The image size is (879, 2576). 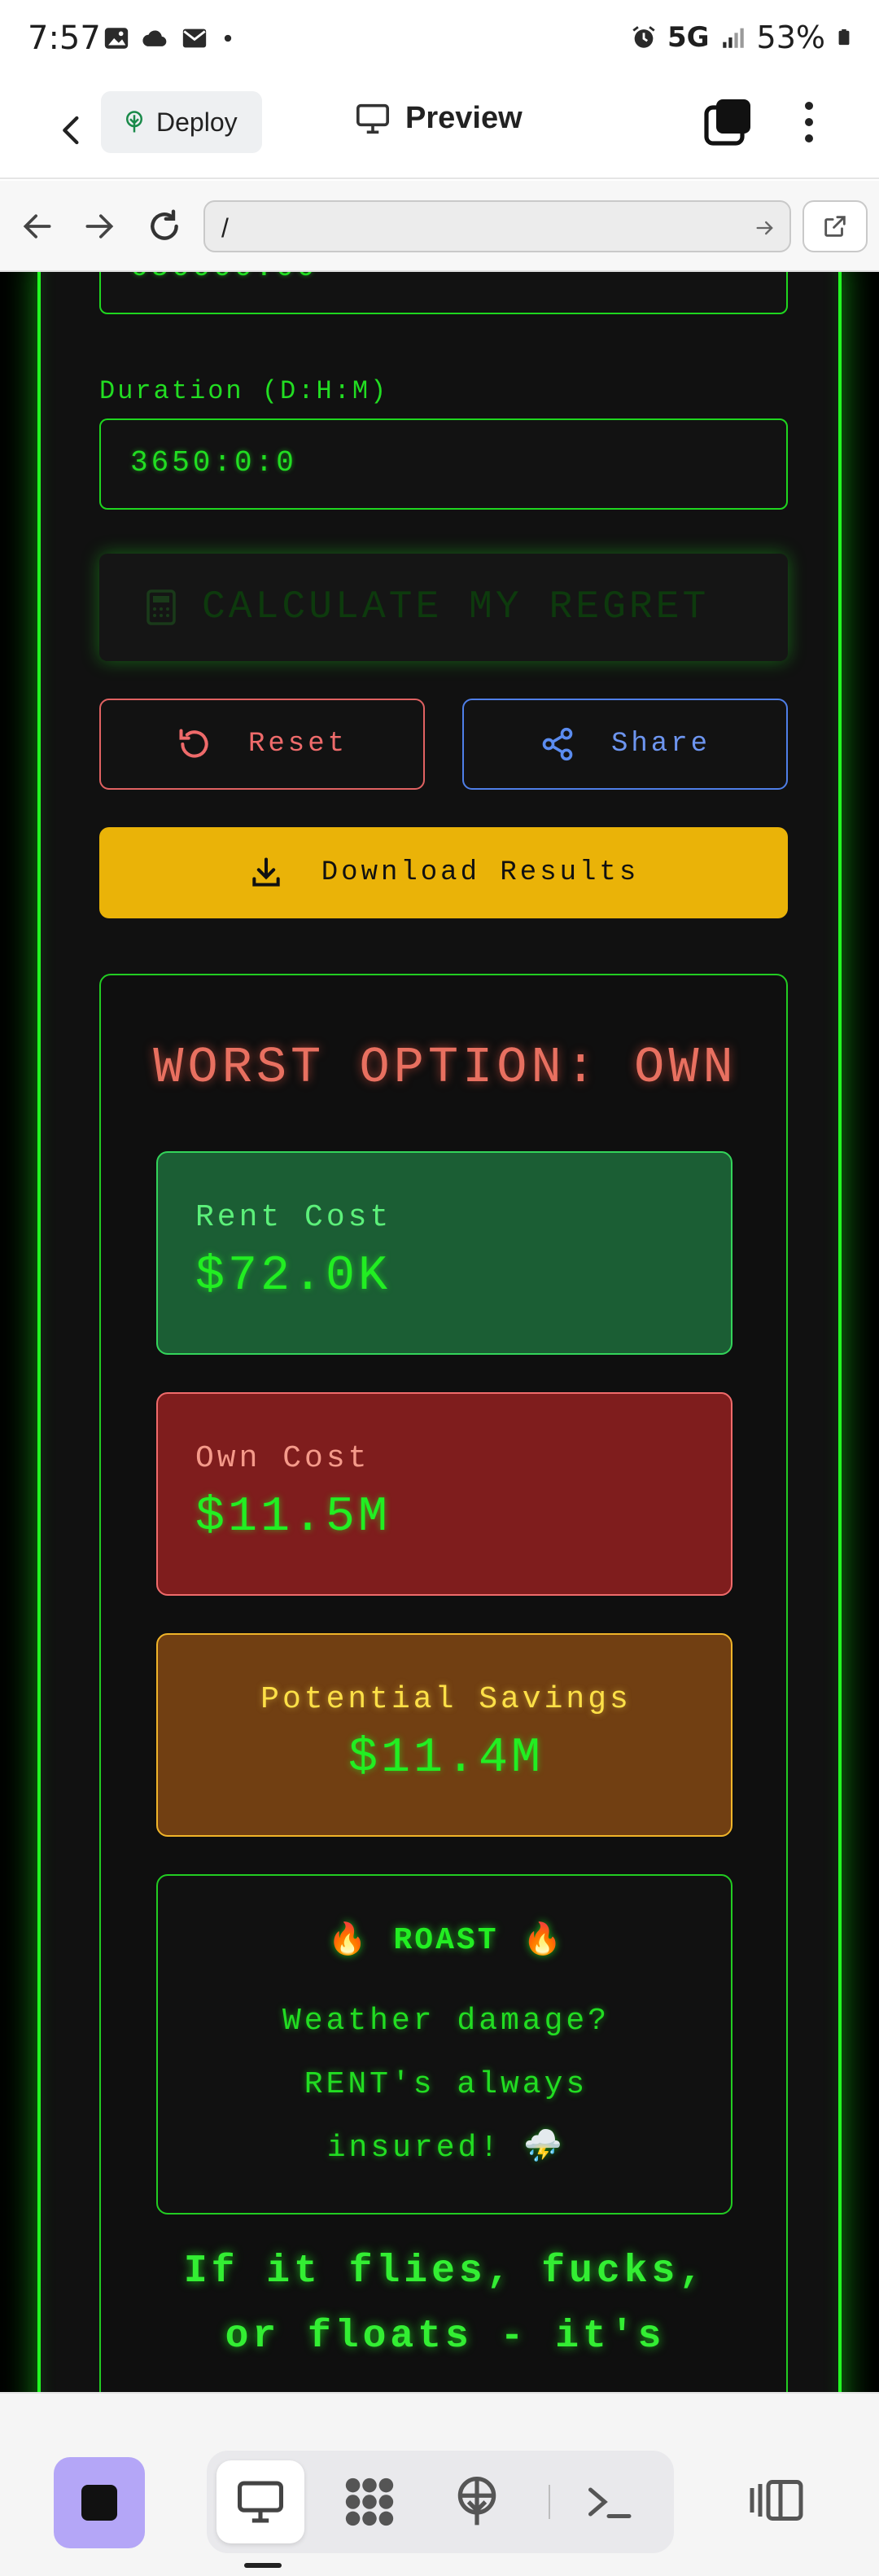 I want to click on status-bar: 7:57 5G 53%, so click(x=439, y=40).